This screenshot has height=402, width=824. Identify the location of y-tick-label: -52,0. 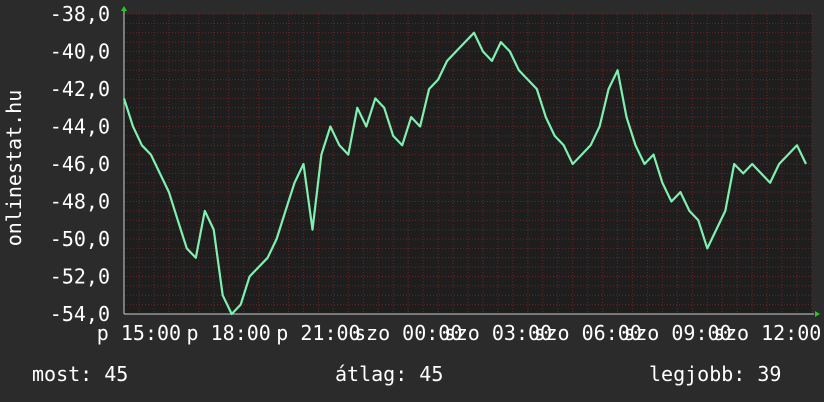
(80, 277).